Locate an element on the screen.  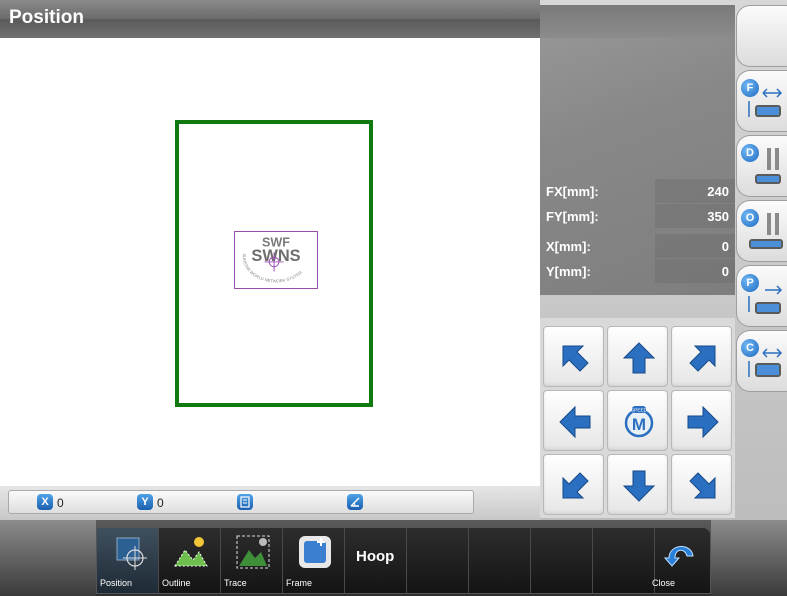
speed-icon: M SPEED is located at coordinates (639, 422).